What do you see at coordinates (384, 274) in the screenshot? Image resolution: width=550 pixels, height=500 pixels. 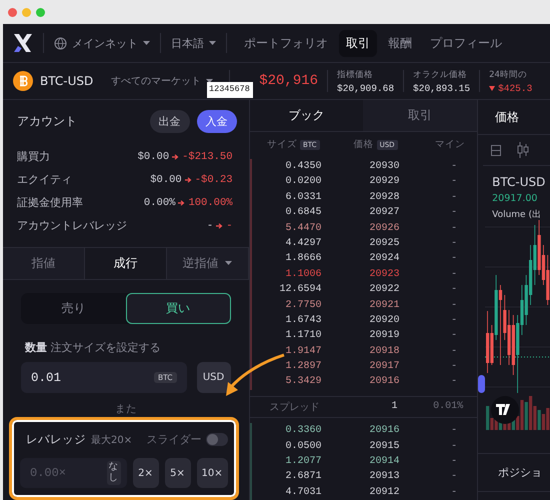 I see `price-cell-text: 20923` at bounding box center [384, 274].